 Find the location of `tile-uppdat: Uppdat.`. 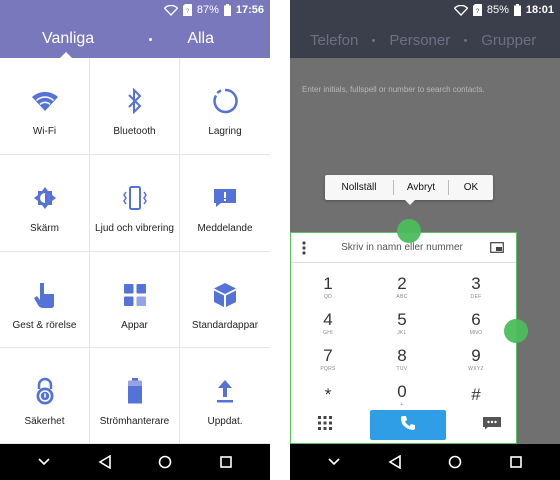

tile-uppdat: Uppdat. is located at coordinates (225, 396).